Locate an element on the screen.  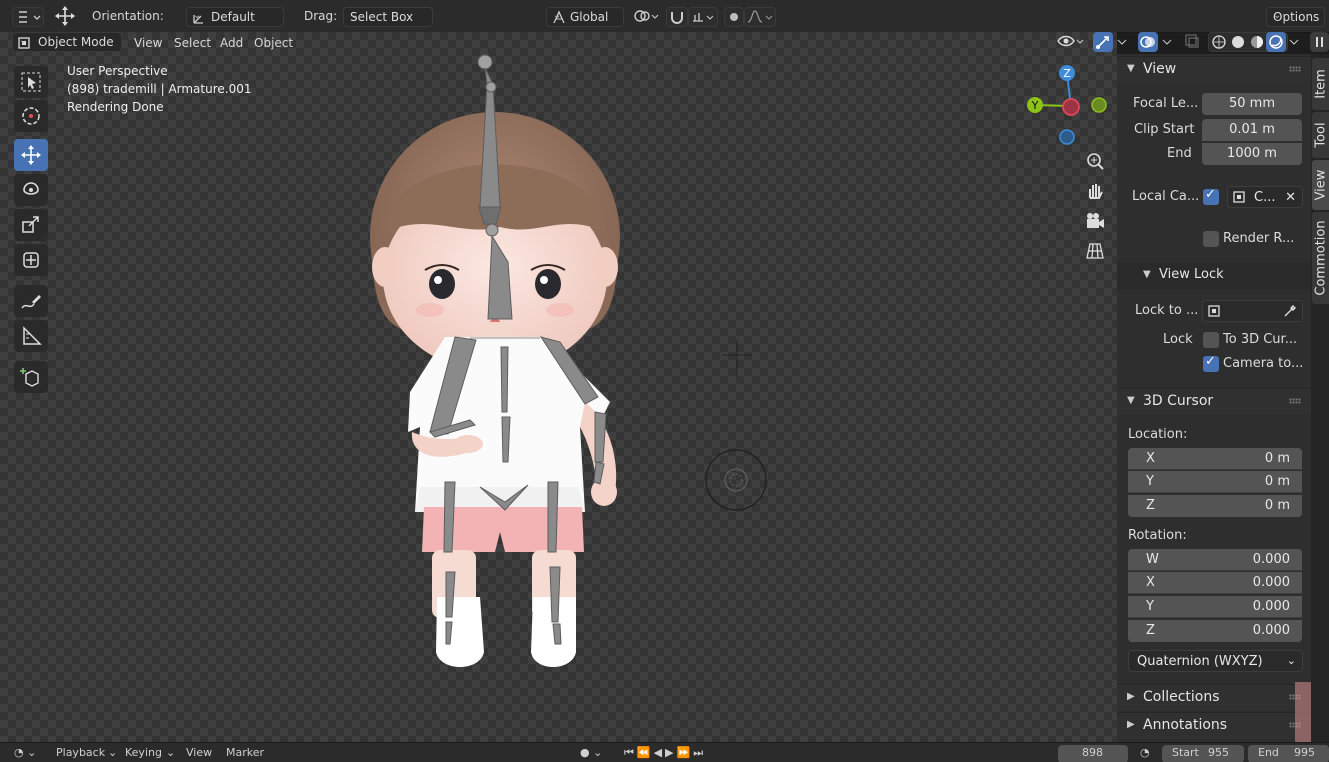
end-frame-field: End 995 is located at coordinates (1288, 753).